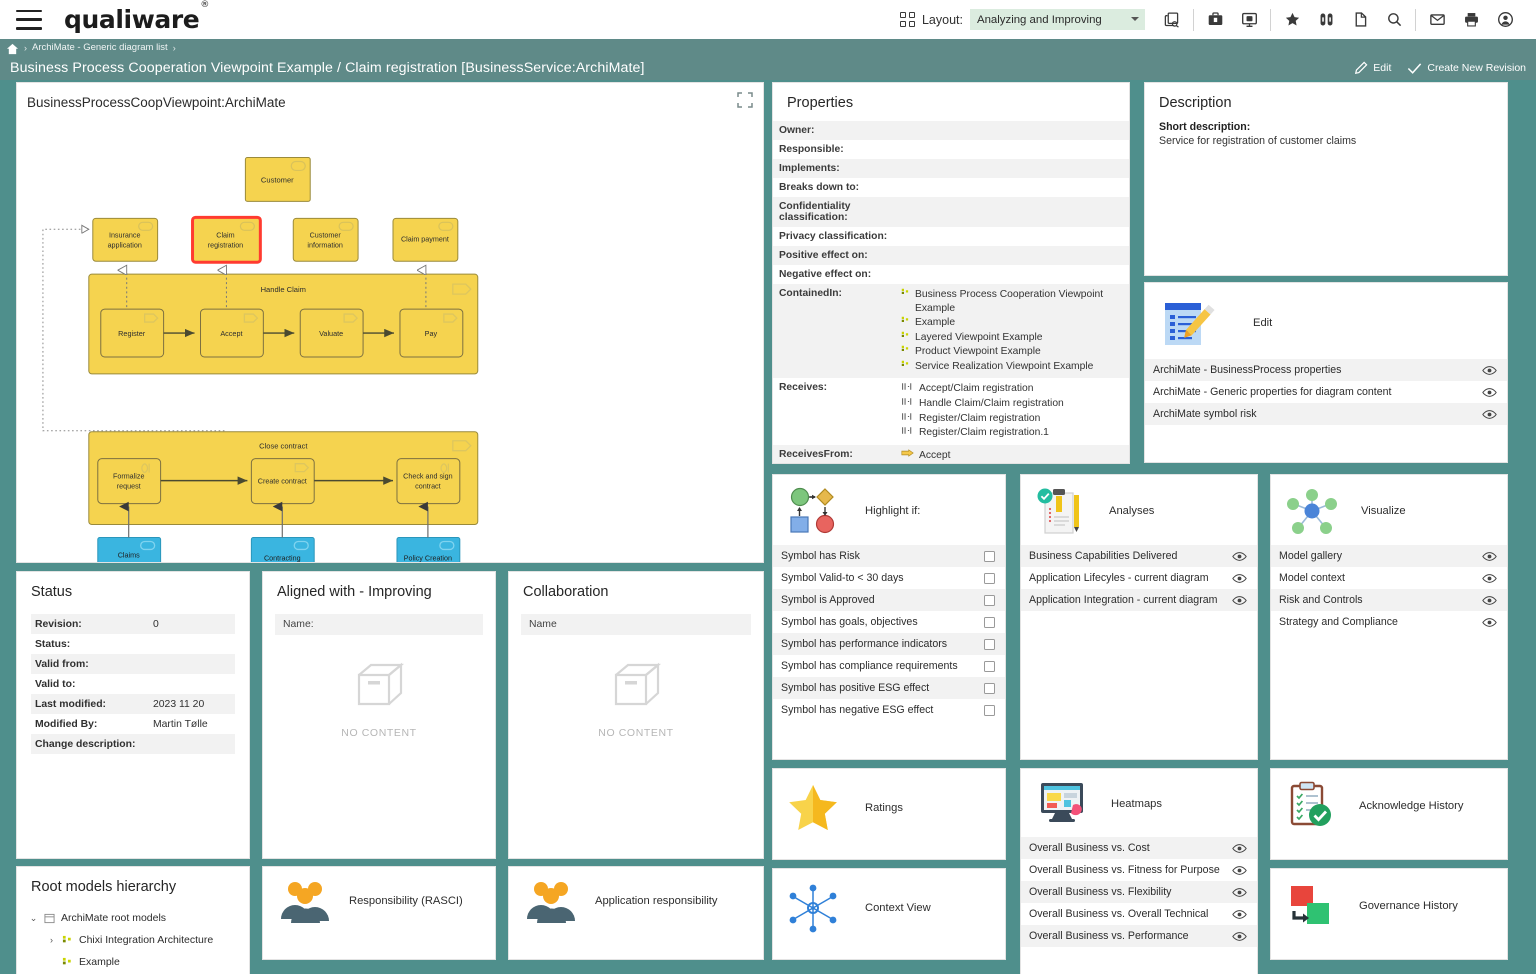 The image size is (1536, 974). I want to click on list-item: Overall Business vs. Flexibility, so click(1139, 892).